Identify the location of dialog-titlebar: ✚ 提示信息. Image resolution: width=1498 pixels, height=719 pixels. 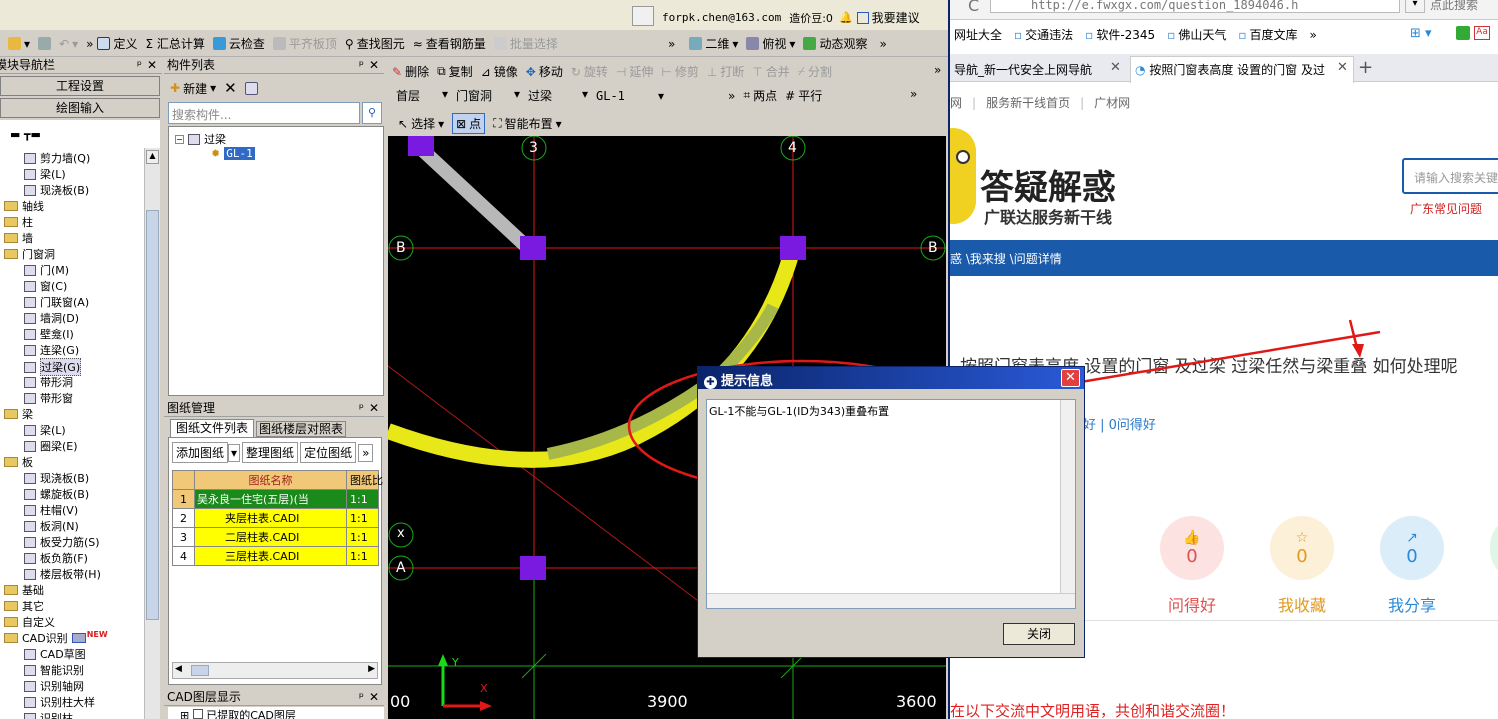
(891, 378).